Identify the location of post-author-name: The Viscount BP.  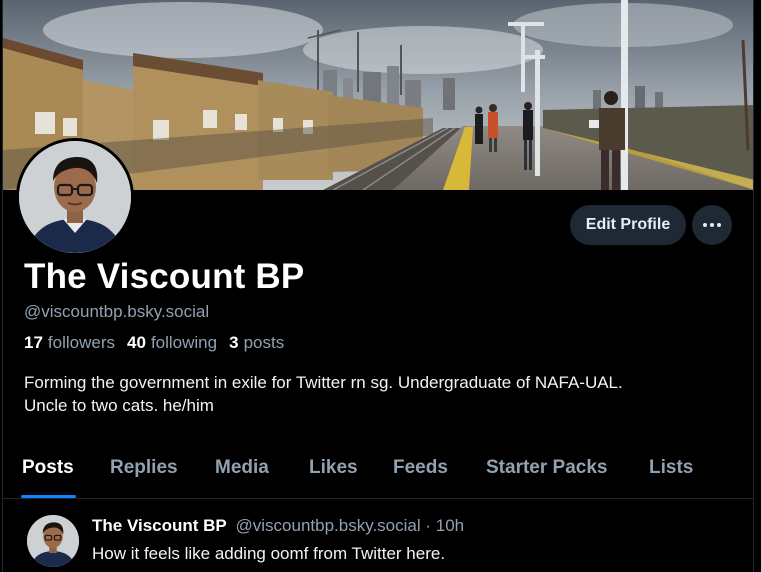
(159, 525).